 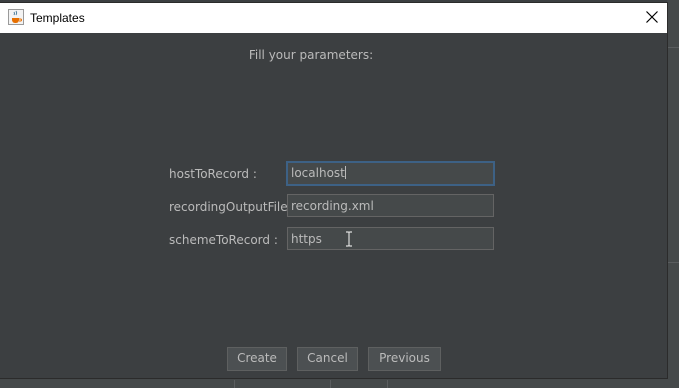 I want to click on previous-button: Previous, so click(x=404, y=359).